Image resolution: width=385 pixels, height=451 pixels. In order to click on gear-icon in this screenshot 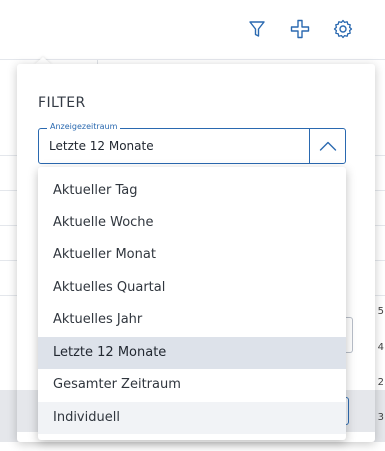, I will do `click(343, 29)`.